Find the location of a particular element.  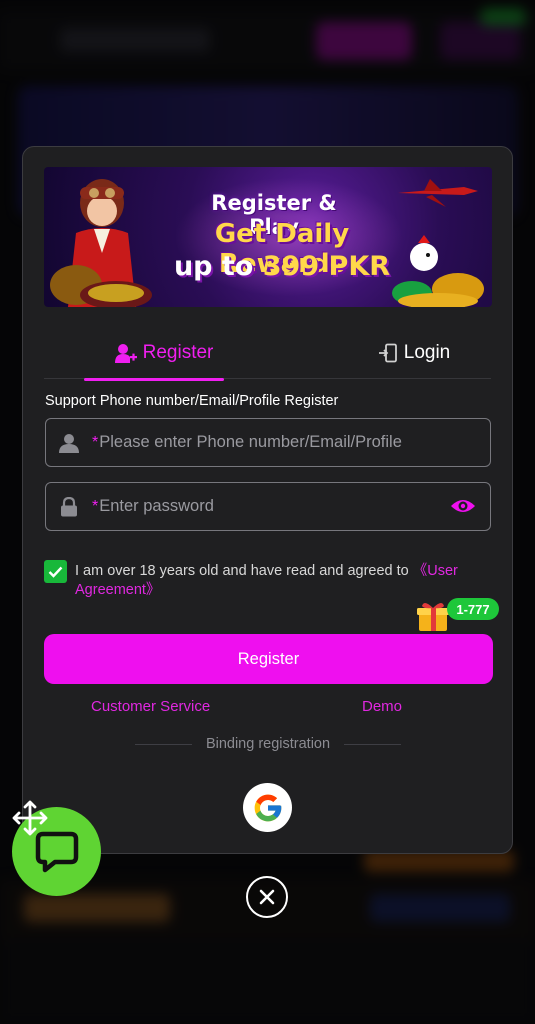

binding-label: Binding registration is located at coordinates (268, 744).